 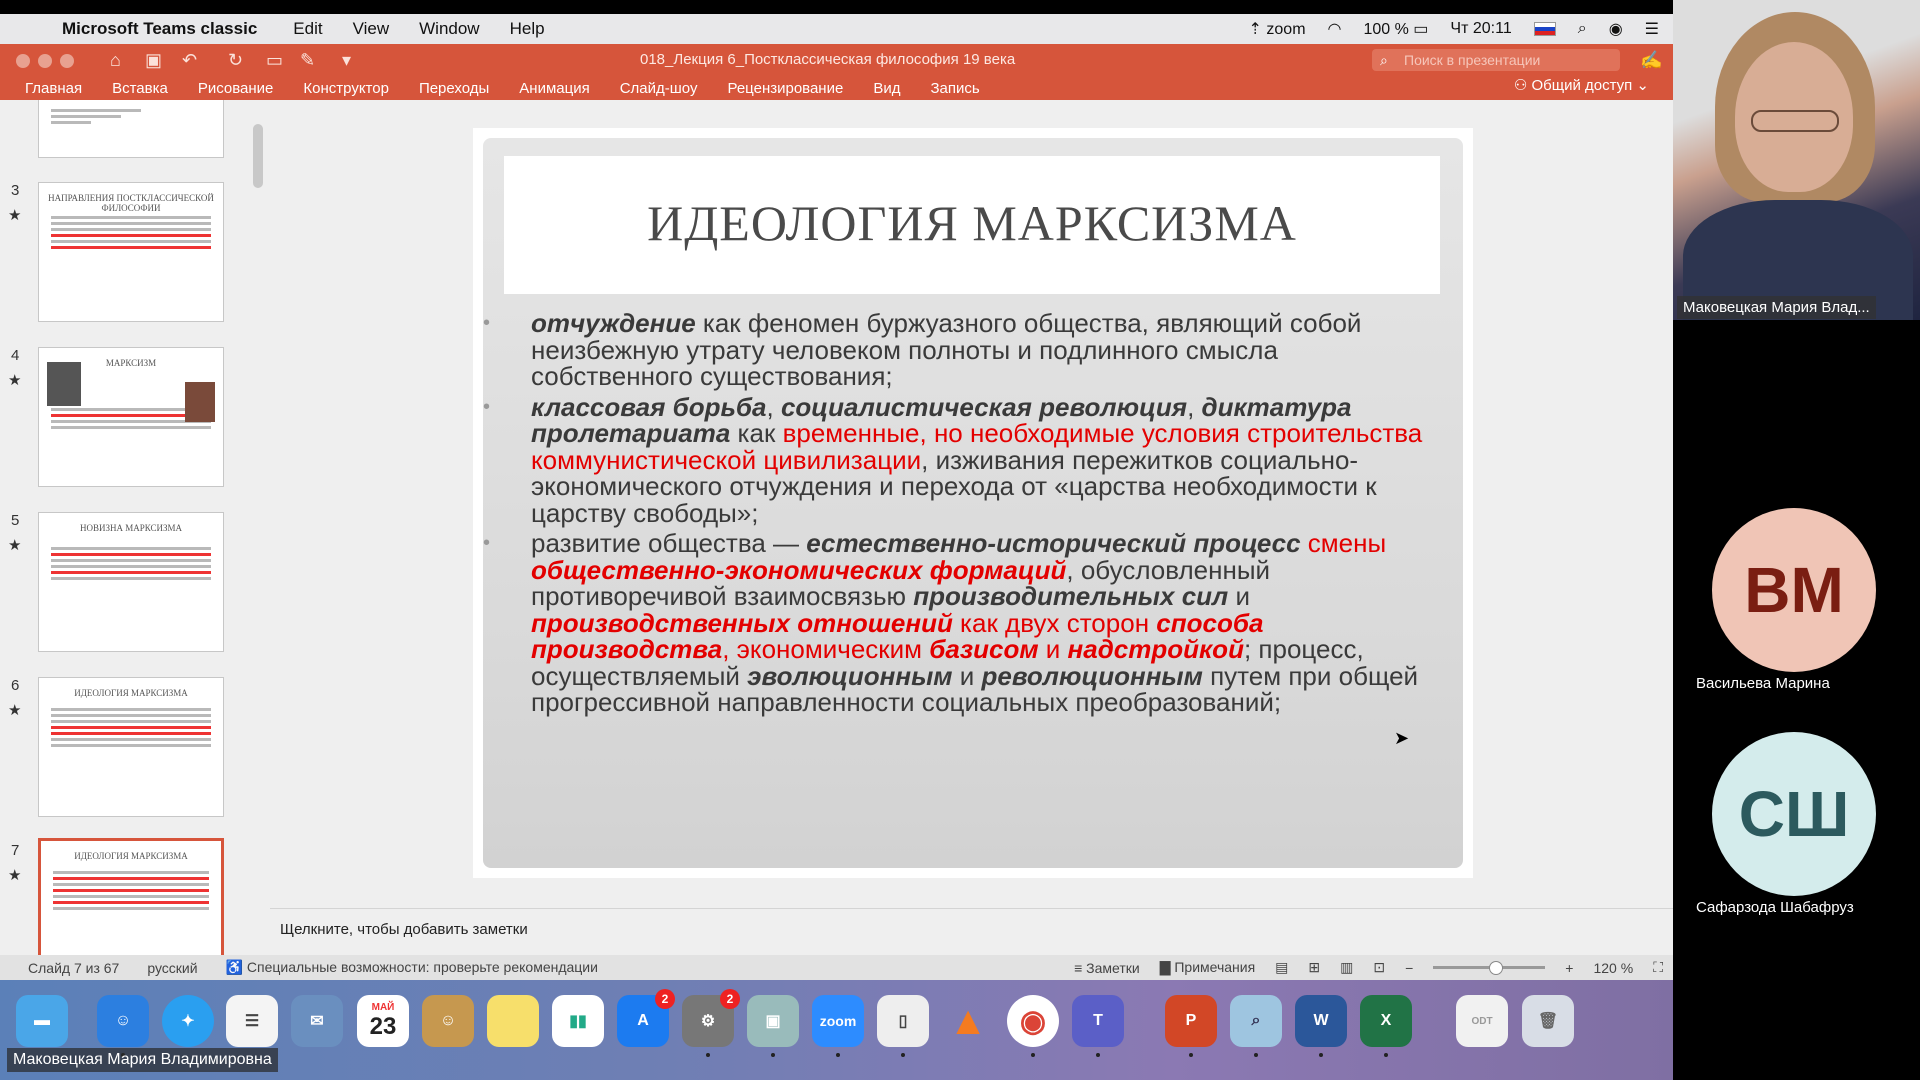 I want to click on chrome-icon: ◉, so click(x=1033, y=1026).